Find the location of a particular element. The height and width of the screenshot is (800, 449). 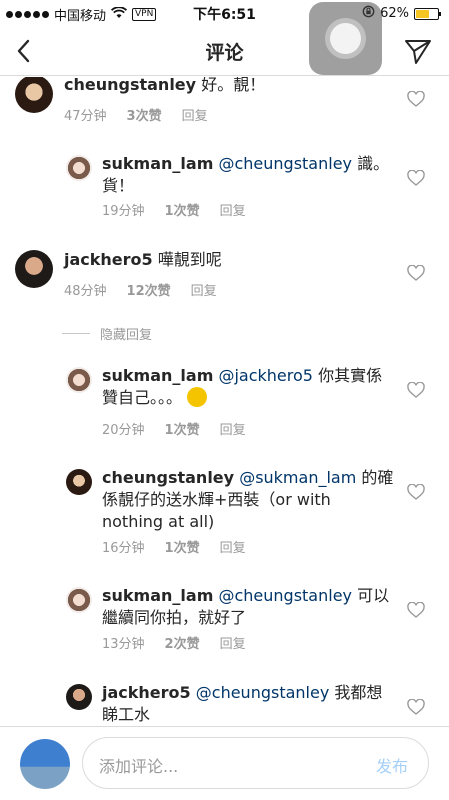

comment-meta: 13分钟 2次赞 回复 is located at coordinates (174, 642).